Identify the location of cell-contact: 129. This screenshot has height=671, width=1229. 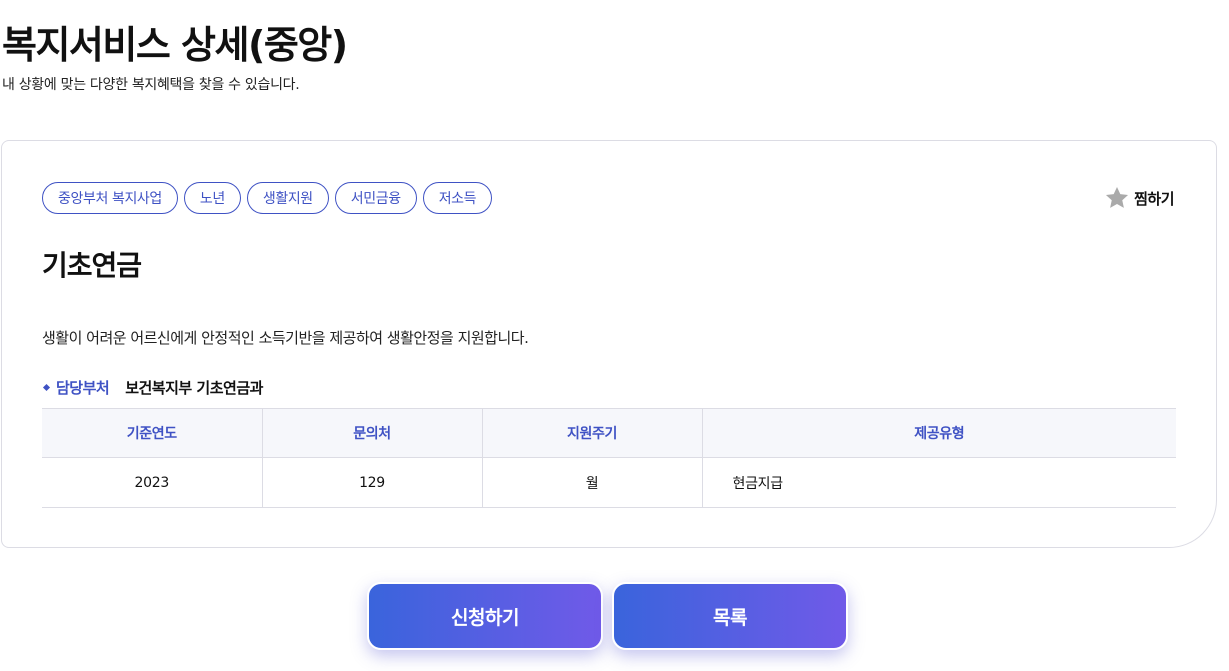
(371, 482).